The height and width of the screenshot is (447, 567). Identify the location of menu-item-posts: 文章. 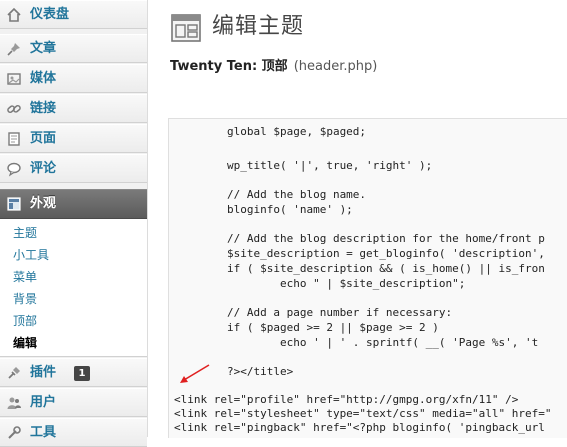
(73, 48).